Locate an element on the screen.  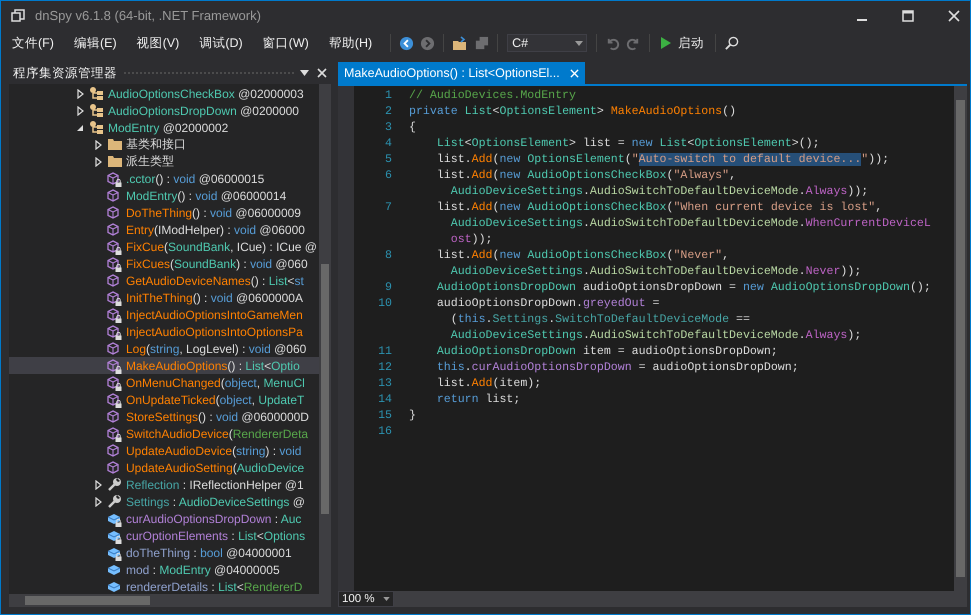
tree-item: SwitchAudioDevice(RendererDeta is located at coordinates (164, 433).